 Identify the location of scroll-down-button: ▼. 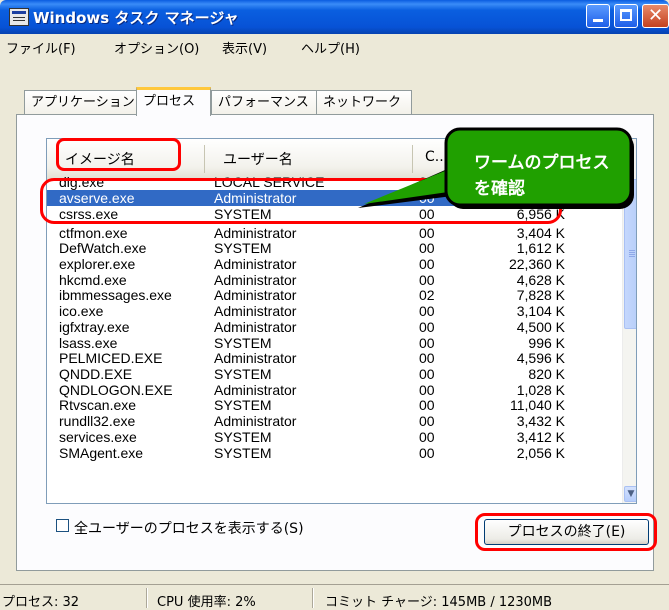
(630, 494).